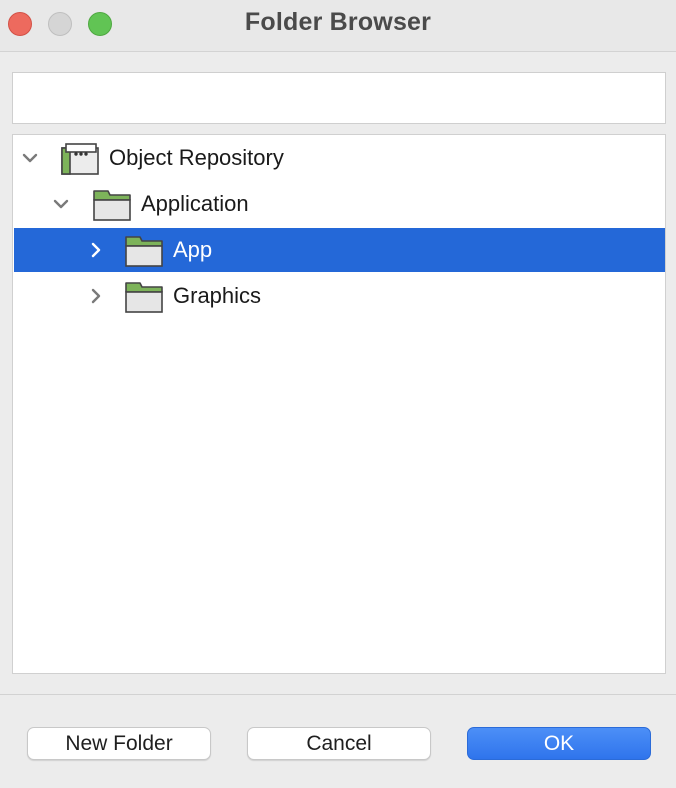  Describe the element at coordinates (339, 204) in the screenshot. I see `tree-row-application: Application` at that location.